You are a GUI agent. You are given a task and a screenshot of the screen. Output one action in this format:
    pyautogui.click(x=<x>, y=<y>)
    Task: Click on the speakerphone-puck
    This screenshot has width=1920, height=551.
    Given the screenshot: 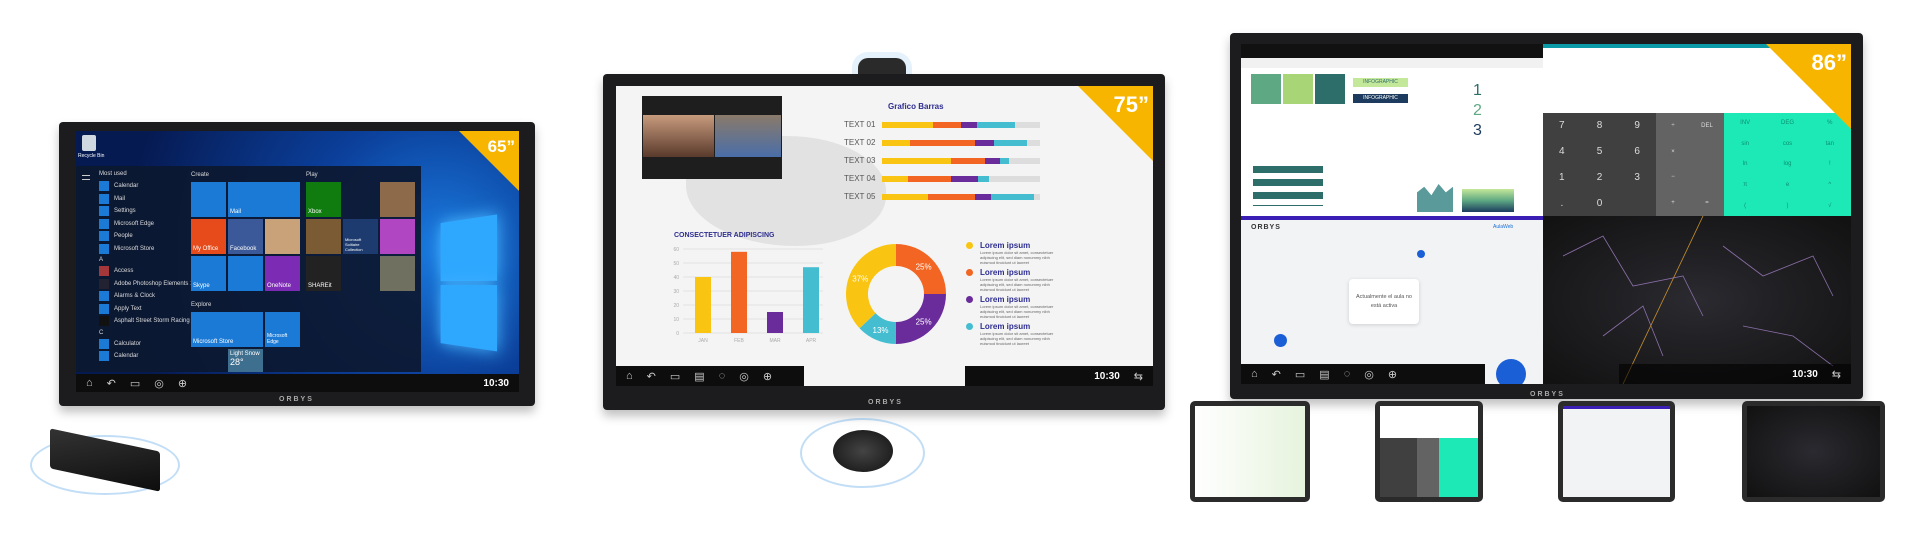 What is the action you would take?
    pyautogui.click(x=863, y=451)
    